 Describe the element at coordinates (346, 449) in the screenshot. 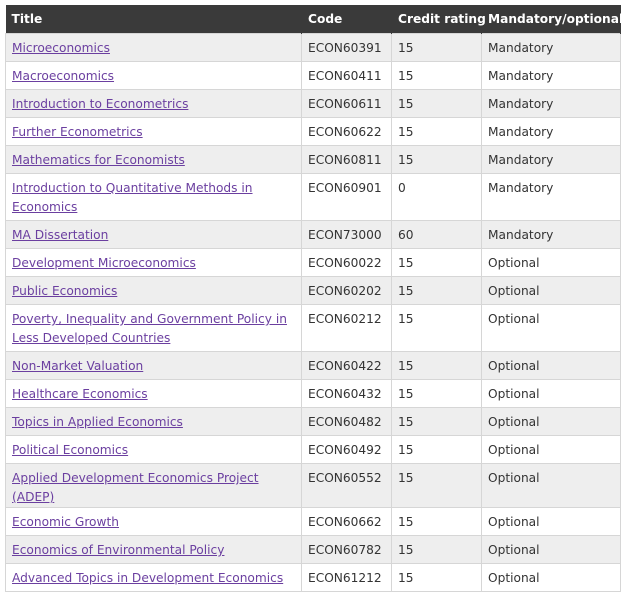

I see `code-cell: ECON60492` at that location.